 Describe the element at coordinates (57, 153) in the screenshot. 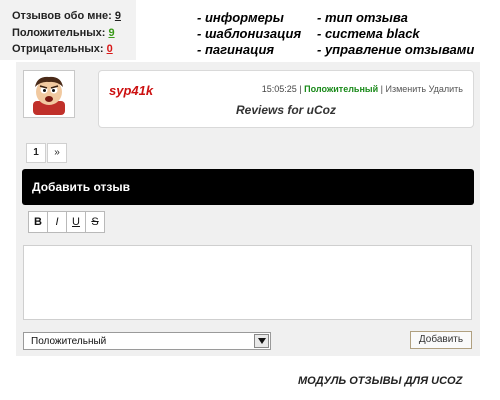

I see `next-page-button: »` at that location.